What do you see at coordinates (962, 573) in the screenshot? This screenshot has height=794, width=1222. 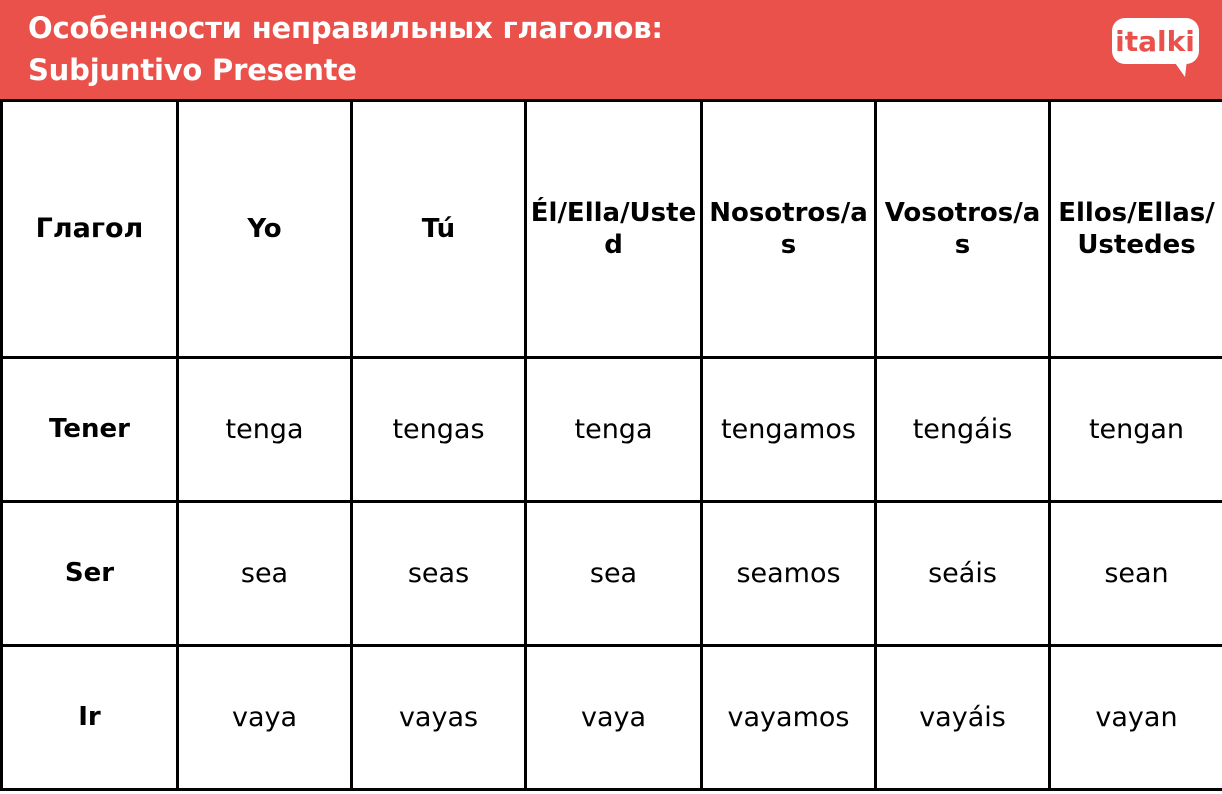 I see `cell-ser-vosotros: seáis` at bounding box center [962, 573].